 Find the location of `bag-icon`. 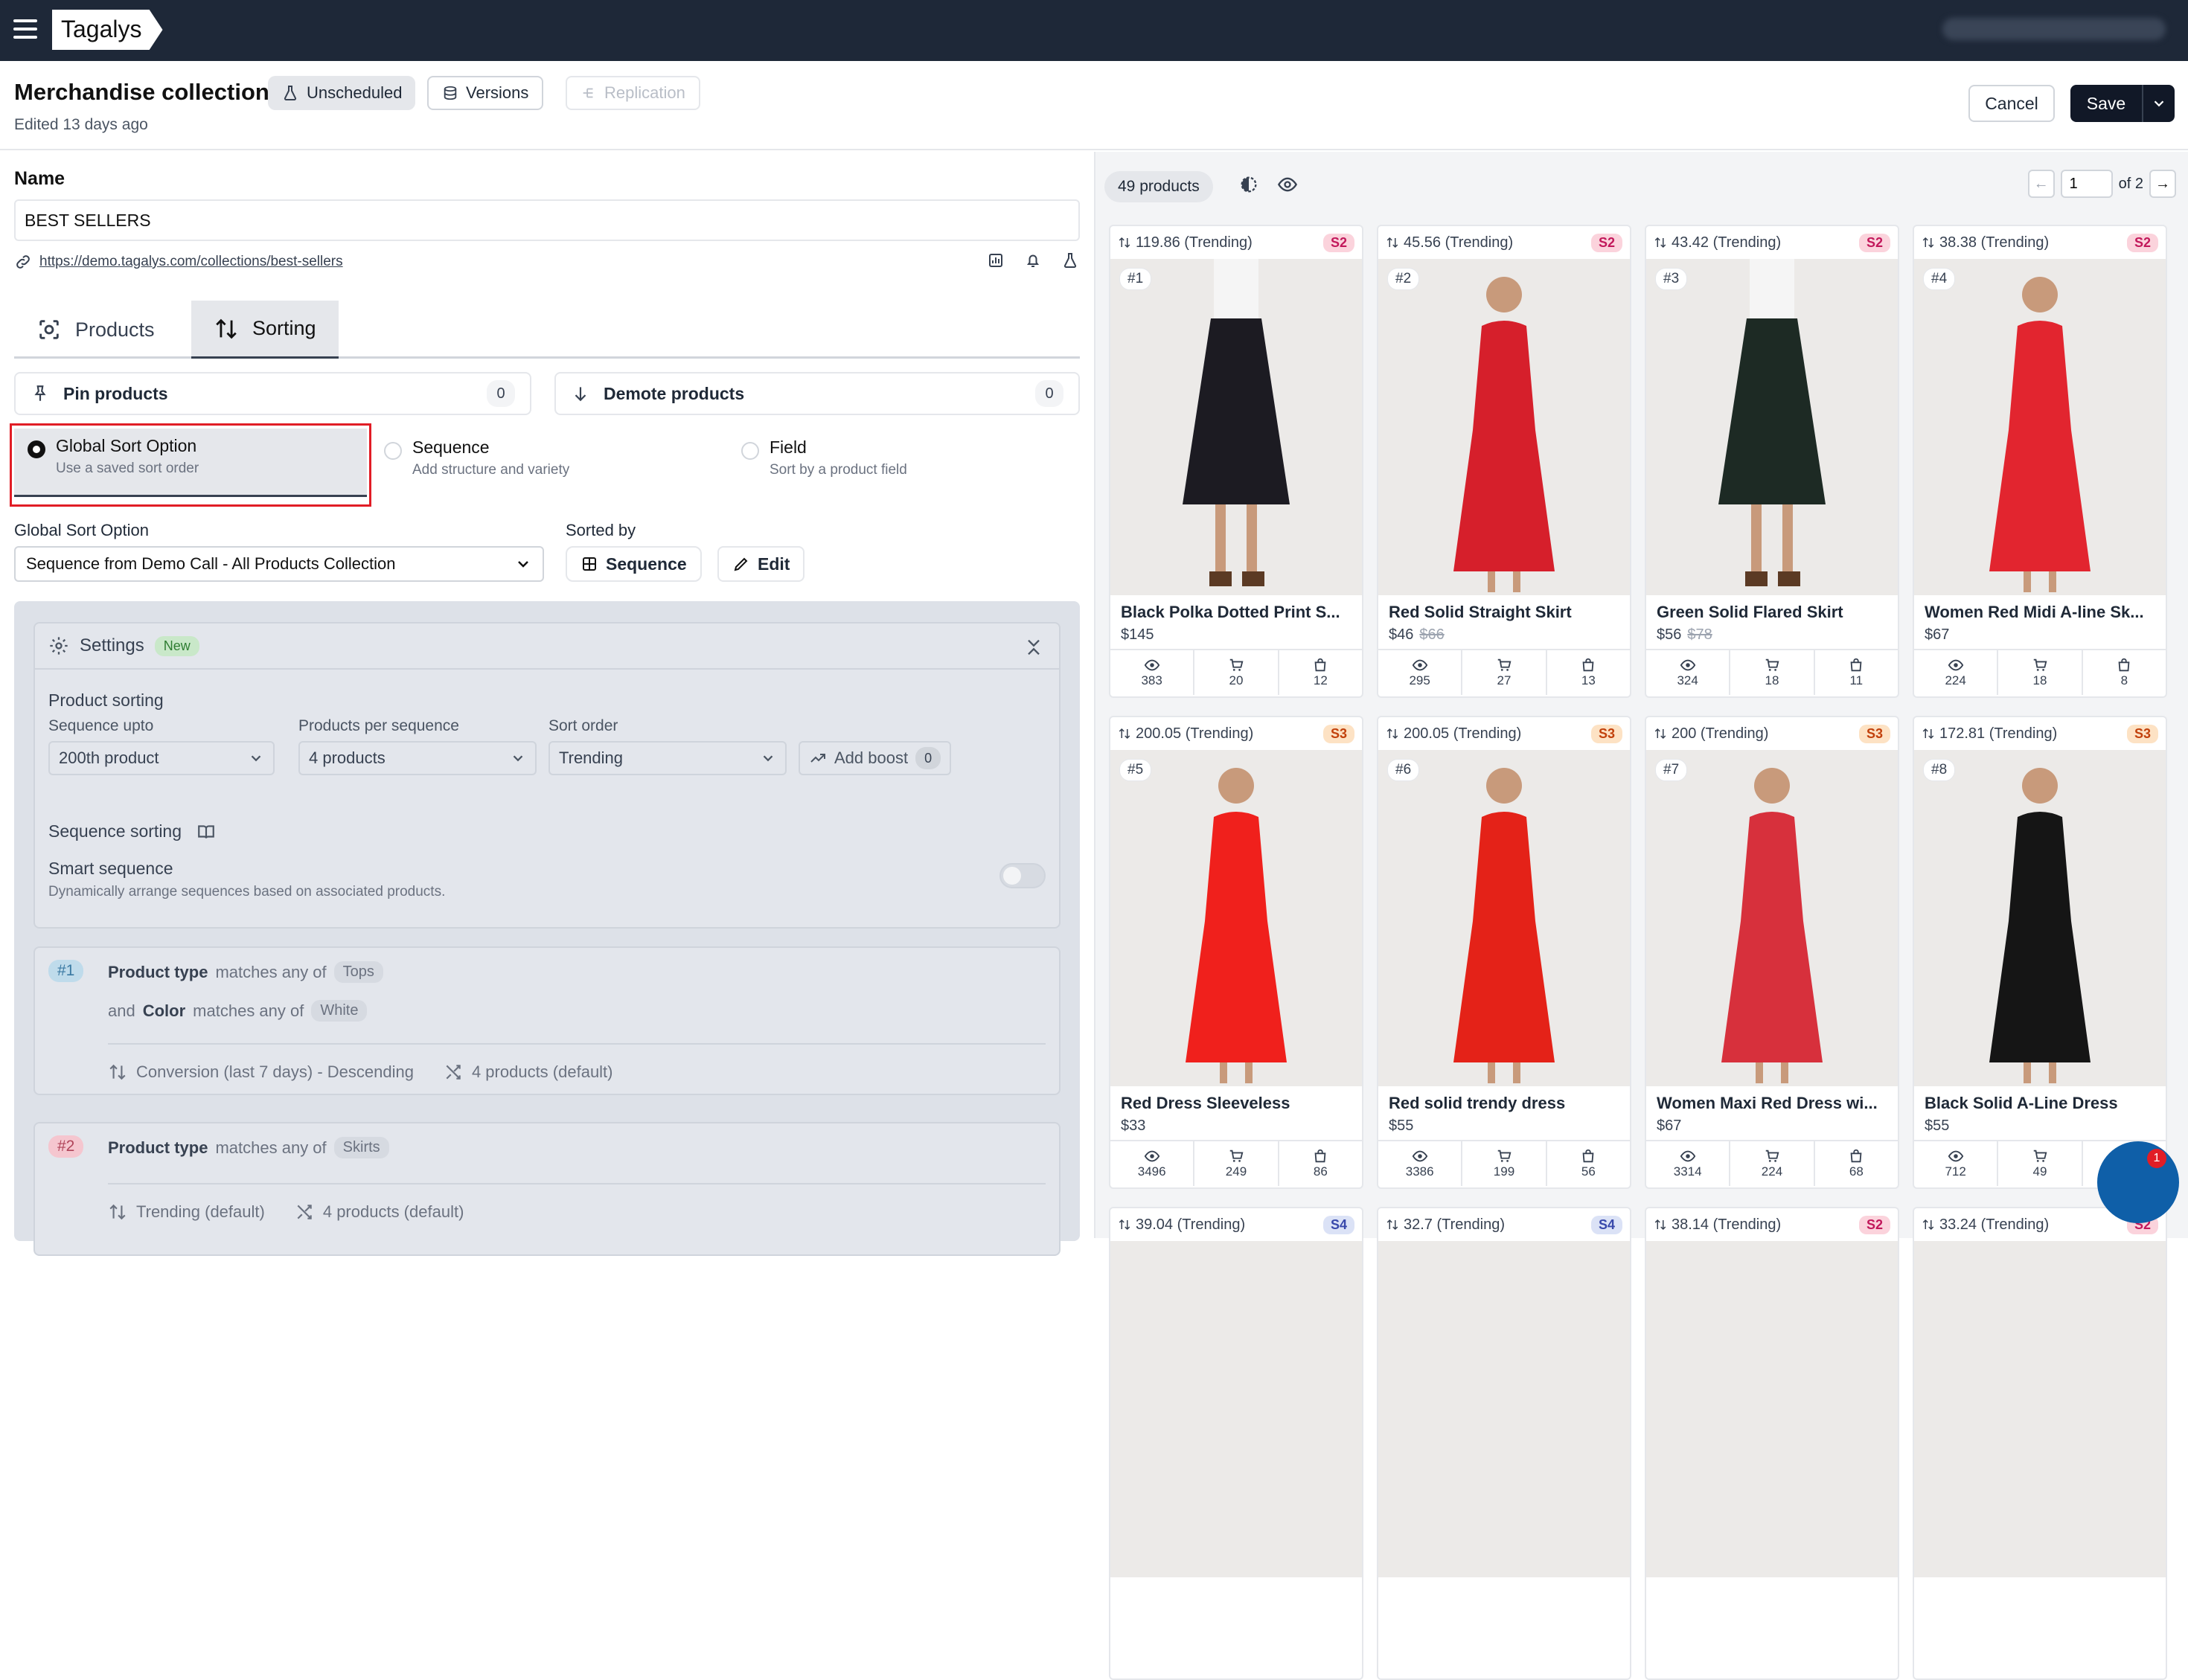

bag-icon is located at coordinates (1320, 665).